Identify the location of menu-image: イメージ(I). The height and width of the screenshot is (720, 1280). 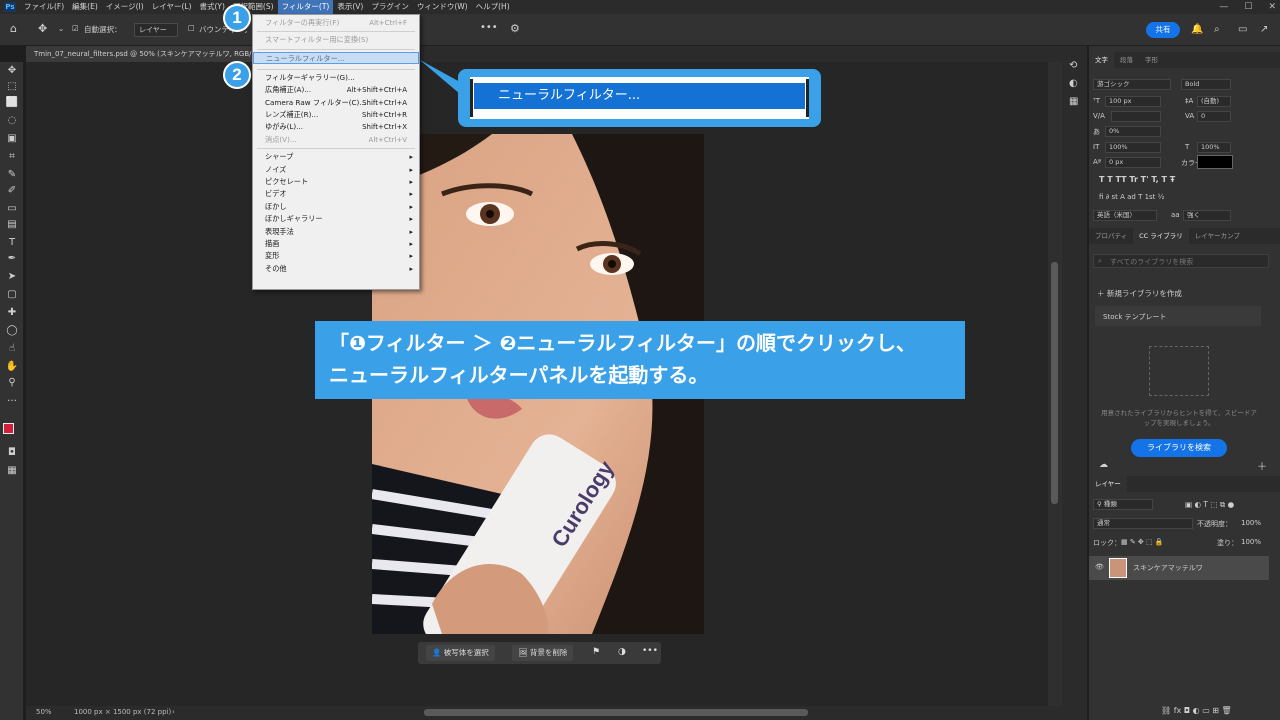
(125, 7).